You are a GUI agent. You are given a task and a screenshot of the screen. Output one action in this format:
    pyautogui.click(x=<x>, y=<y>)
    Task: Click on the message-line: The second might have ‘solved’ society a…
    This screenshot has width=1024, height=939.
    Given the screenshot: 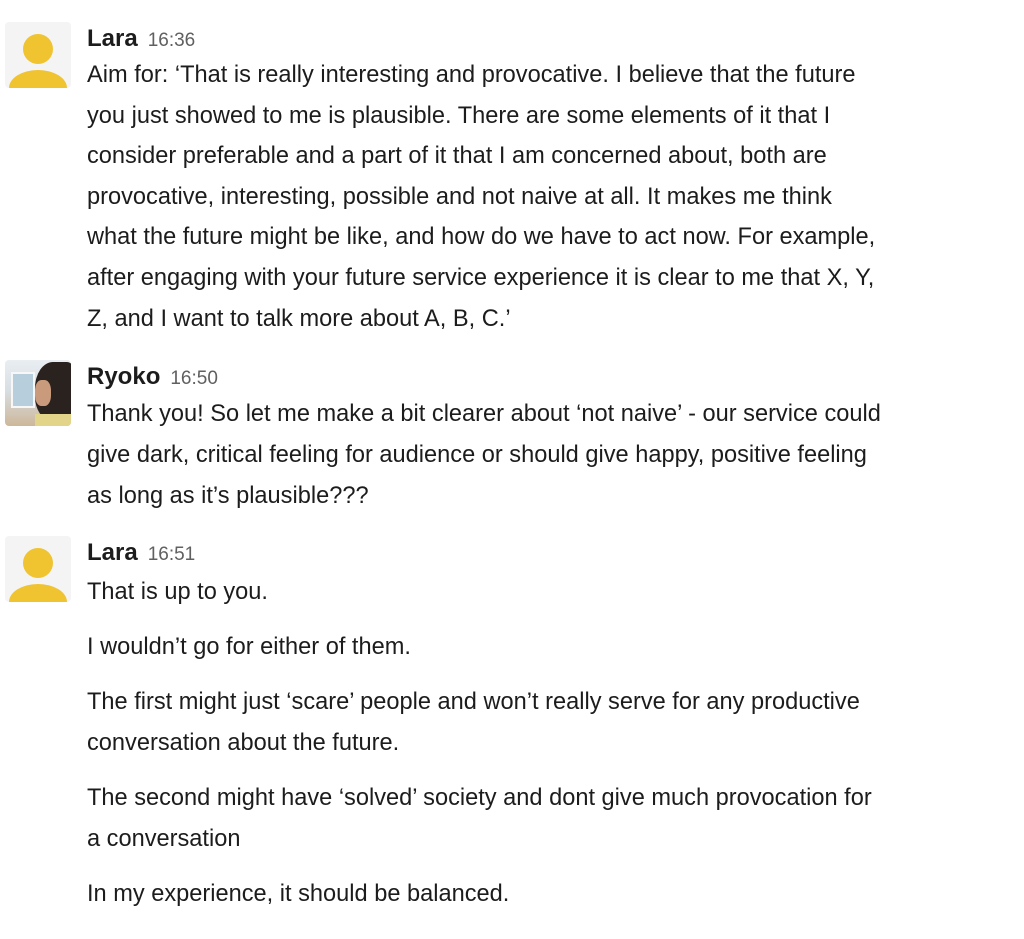 What is the action you would take?
    pyautogui.click(x=479, y=798)
    